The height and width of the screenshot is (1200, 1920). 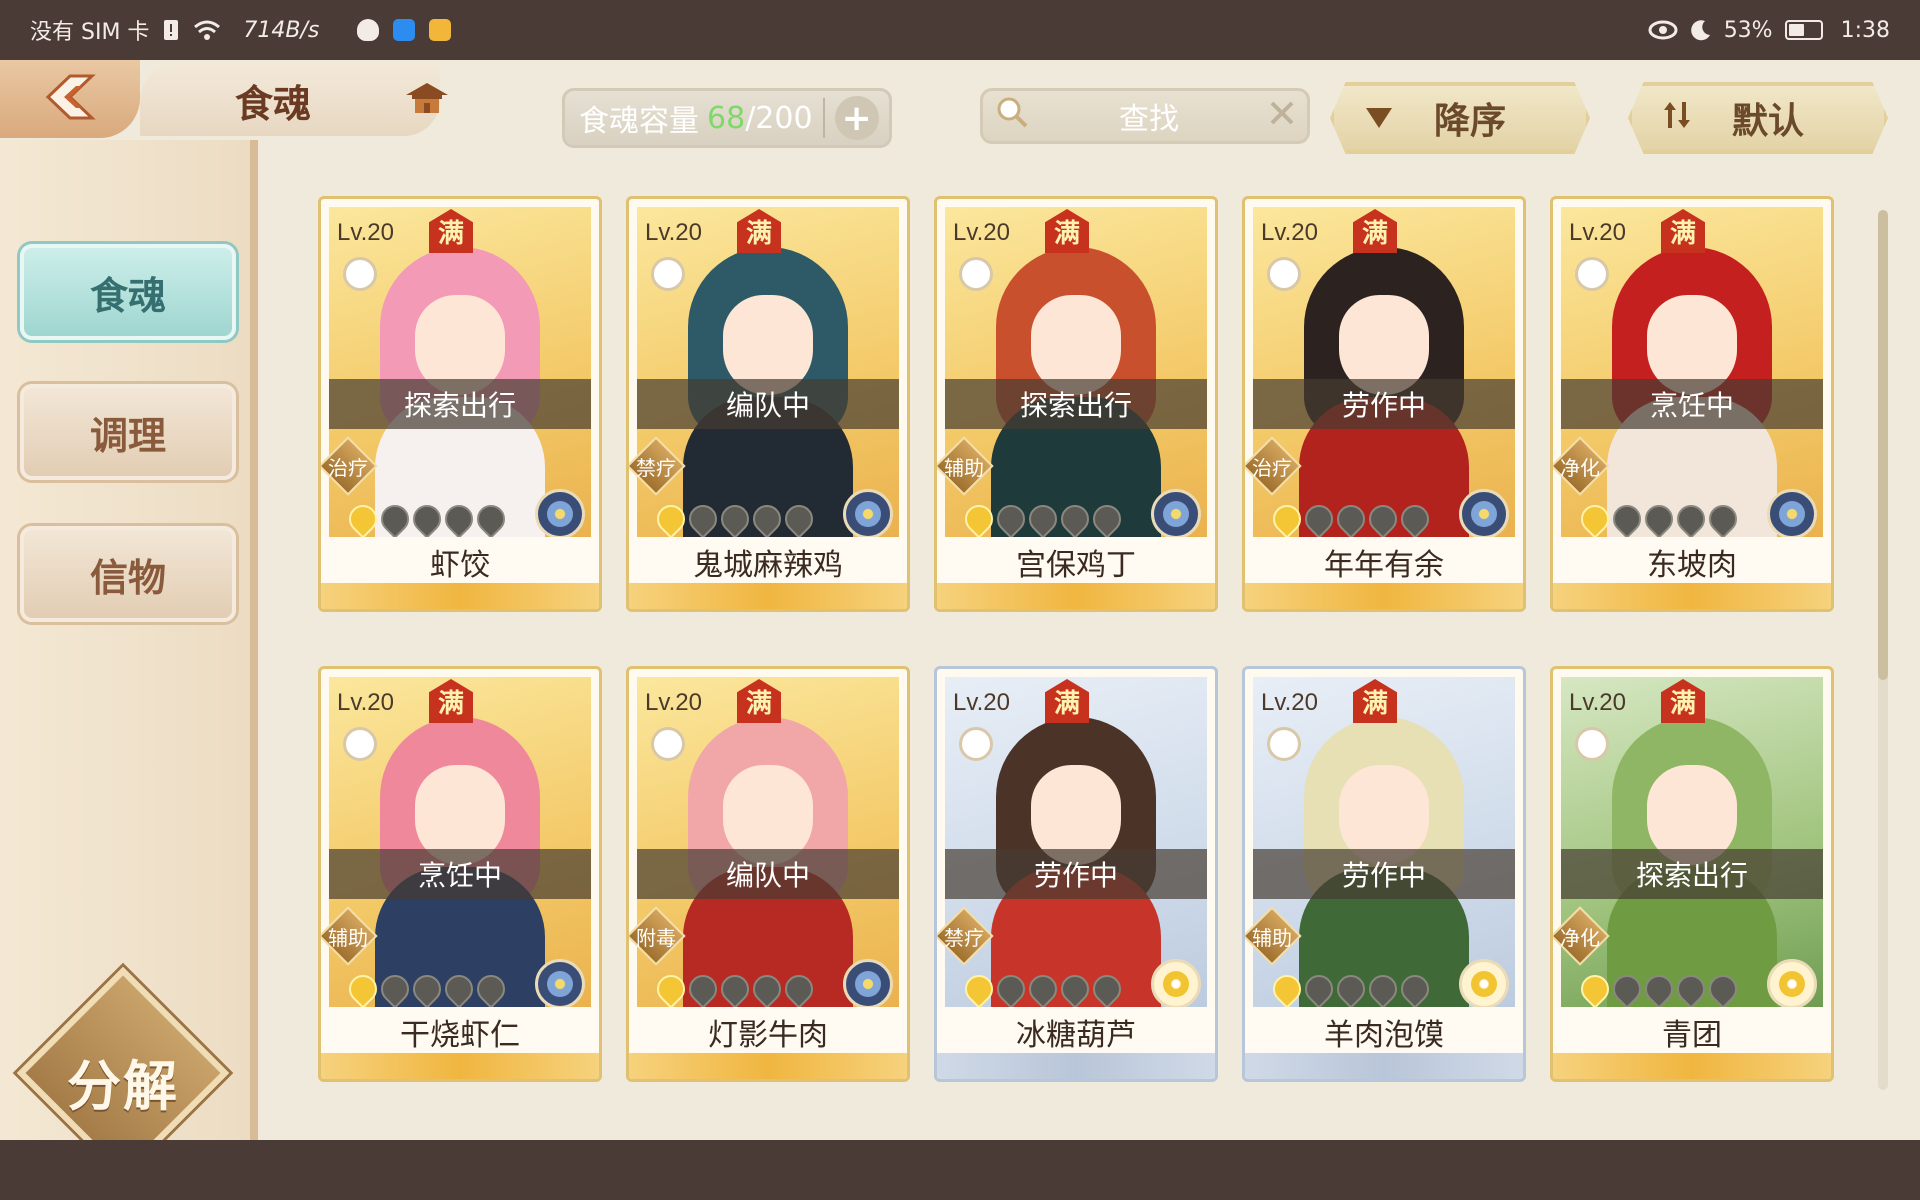 I want to click on role-label: 净化, so click(x=1580, y=467).